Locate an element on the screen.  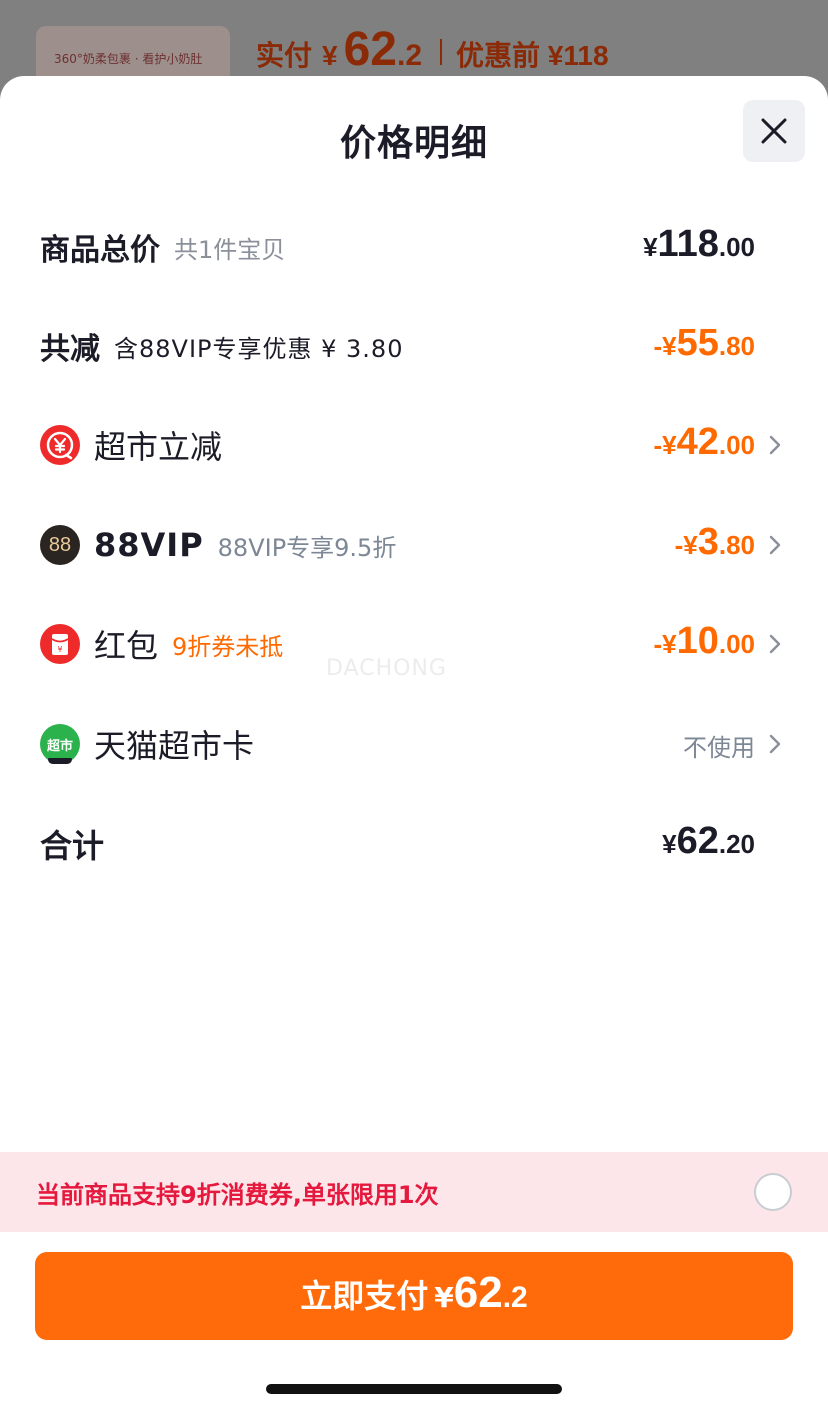
88vip-currency: -¥ is located at coordinates (686, 545).